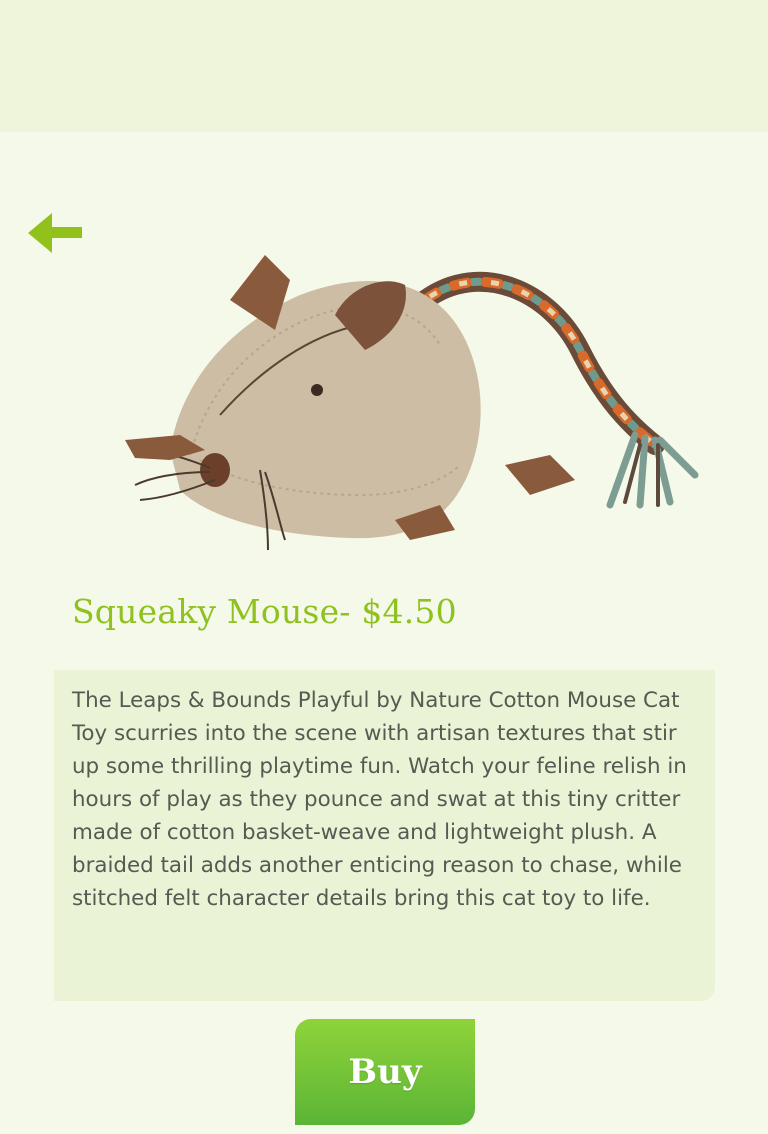  I want to click on back-button, so click(55, 233).